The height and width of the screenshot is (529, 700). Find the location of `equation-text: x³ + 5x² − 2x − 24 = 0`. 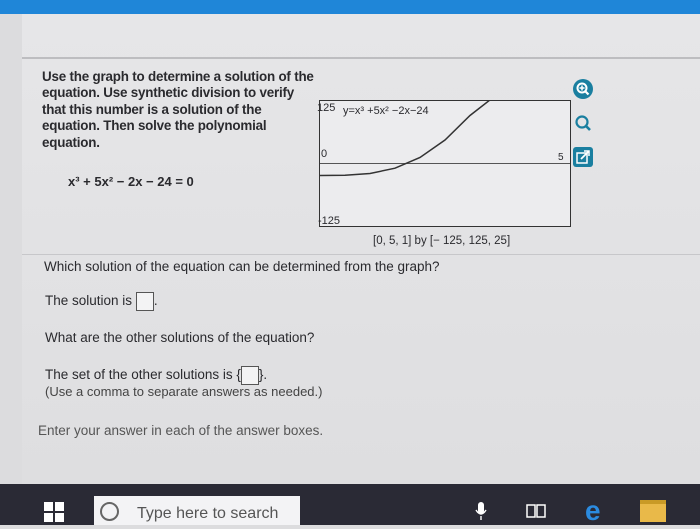

equation-text: x³ + 5x² − 2x − 24 = 0 is located at coordinates (131, 181).